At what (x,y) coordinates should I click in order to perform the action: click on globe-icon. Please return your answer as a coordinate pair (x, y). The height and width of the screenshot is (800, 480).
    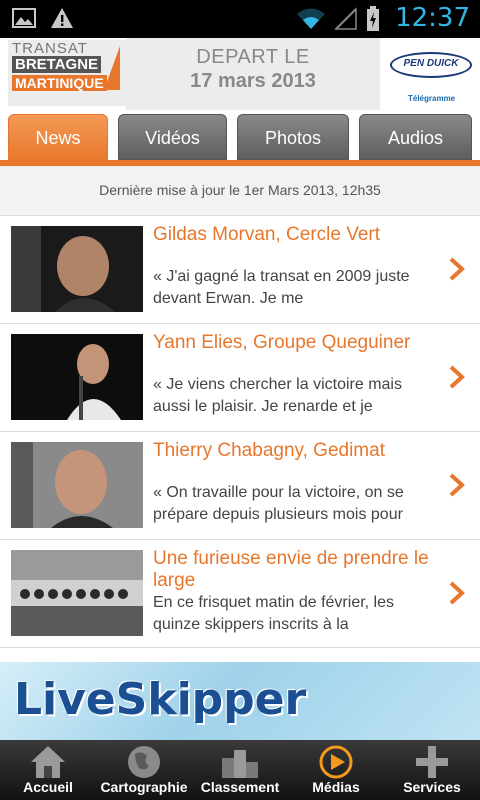
    Looking at the image, I should click on (144, 762).